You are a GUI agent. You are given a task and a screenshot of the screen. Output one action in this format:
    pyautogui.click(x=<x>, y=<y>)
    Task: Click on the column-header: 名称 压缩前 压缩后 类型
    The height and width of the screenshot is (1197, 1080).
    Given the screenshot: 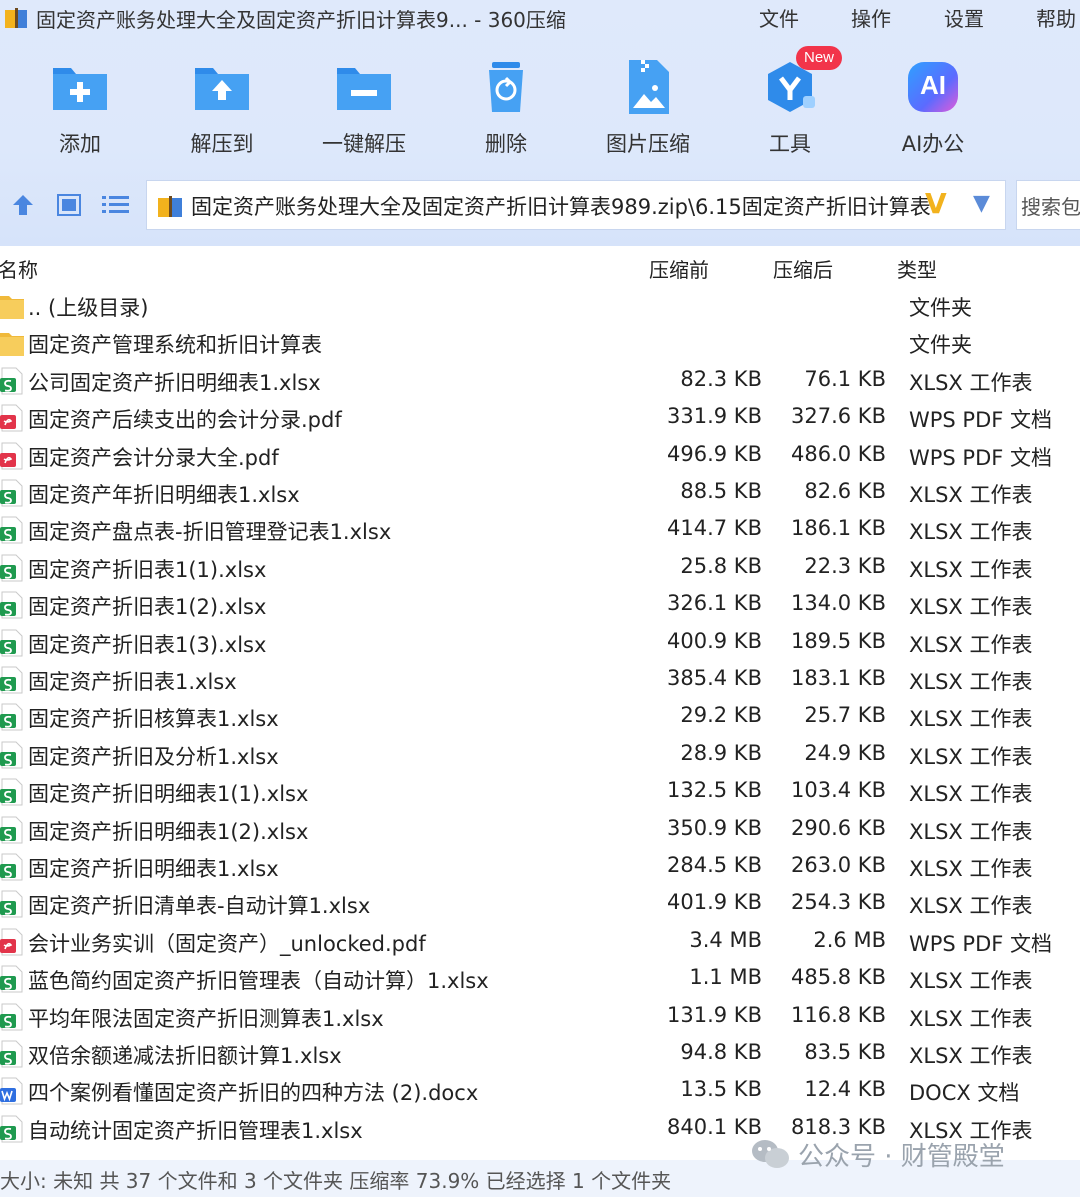 What is the action you would take?
    pyautogui.click(x=540, y=266)
    